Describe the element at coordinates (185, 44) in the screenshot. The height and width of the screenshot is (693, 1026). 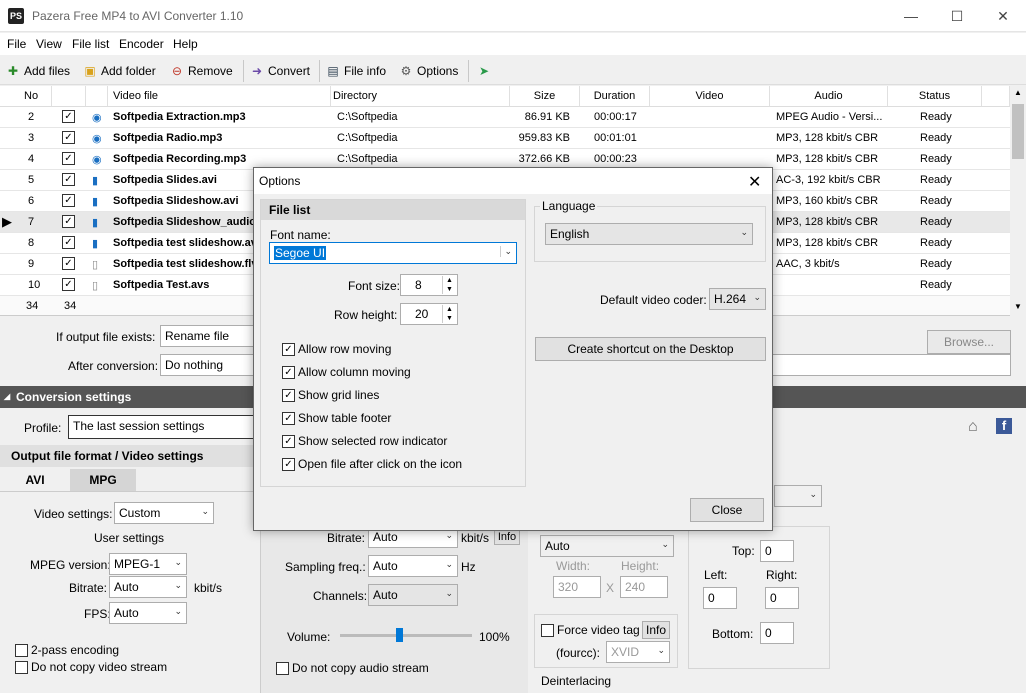
I see `menu-help: Help` at that location.